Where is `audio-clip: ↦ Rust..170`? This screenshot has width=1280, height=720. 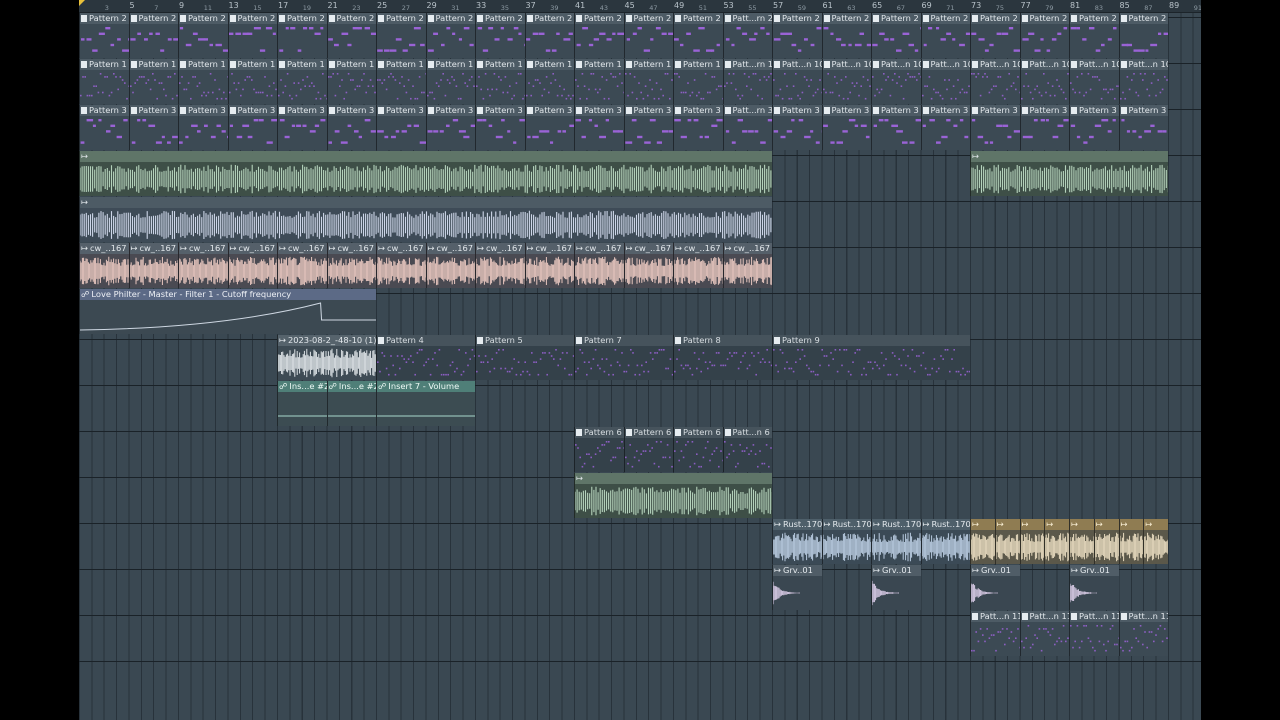
audio-clip: ↦ Rust..170 is located at coordinates (896, 541).